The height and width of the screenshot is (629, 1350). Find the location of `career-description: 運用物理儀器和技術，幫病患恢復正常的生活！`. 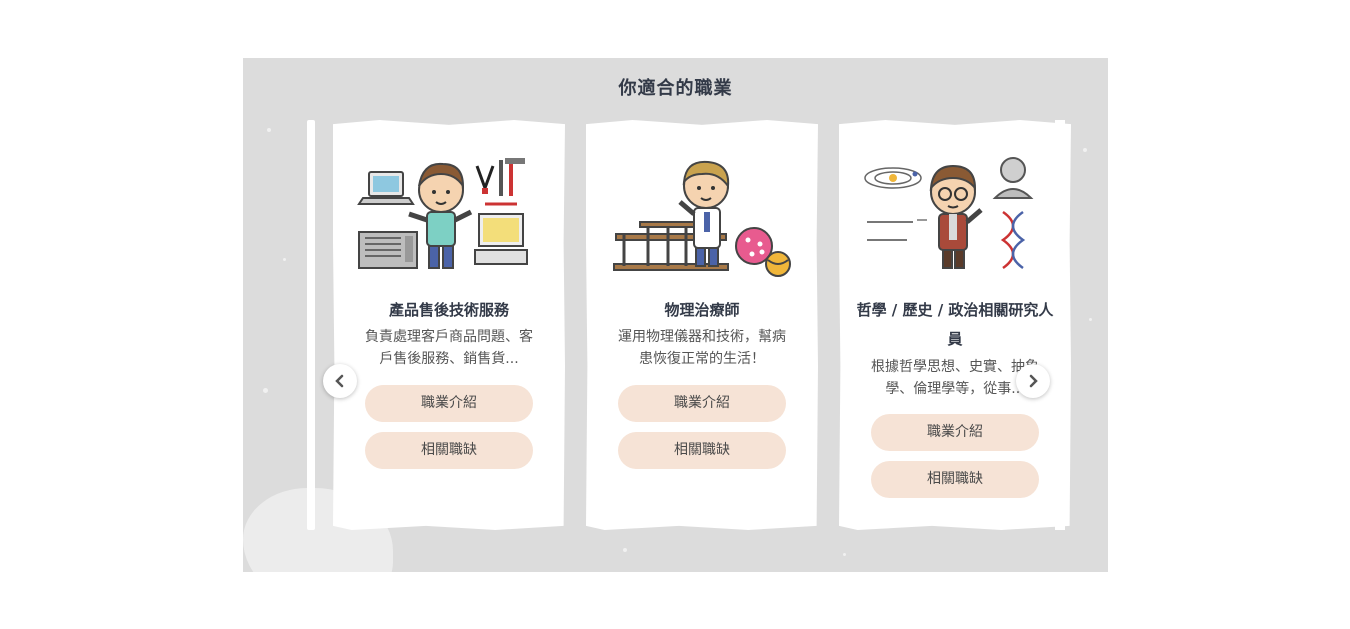

career-description: 運用物理儀器和技術，幫病患恢復正常的生活！ is located at coordinates (702, 348).